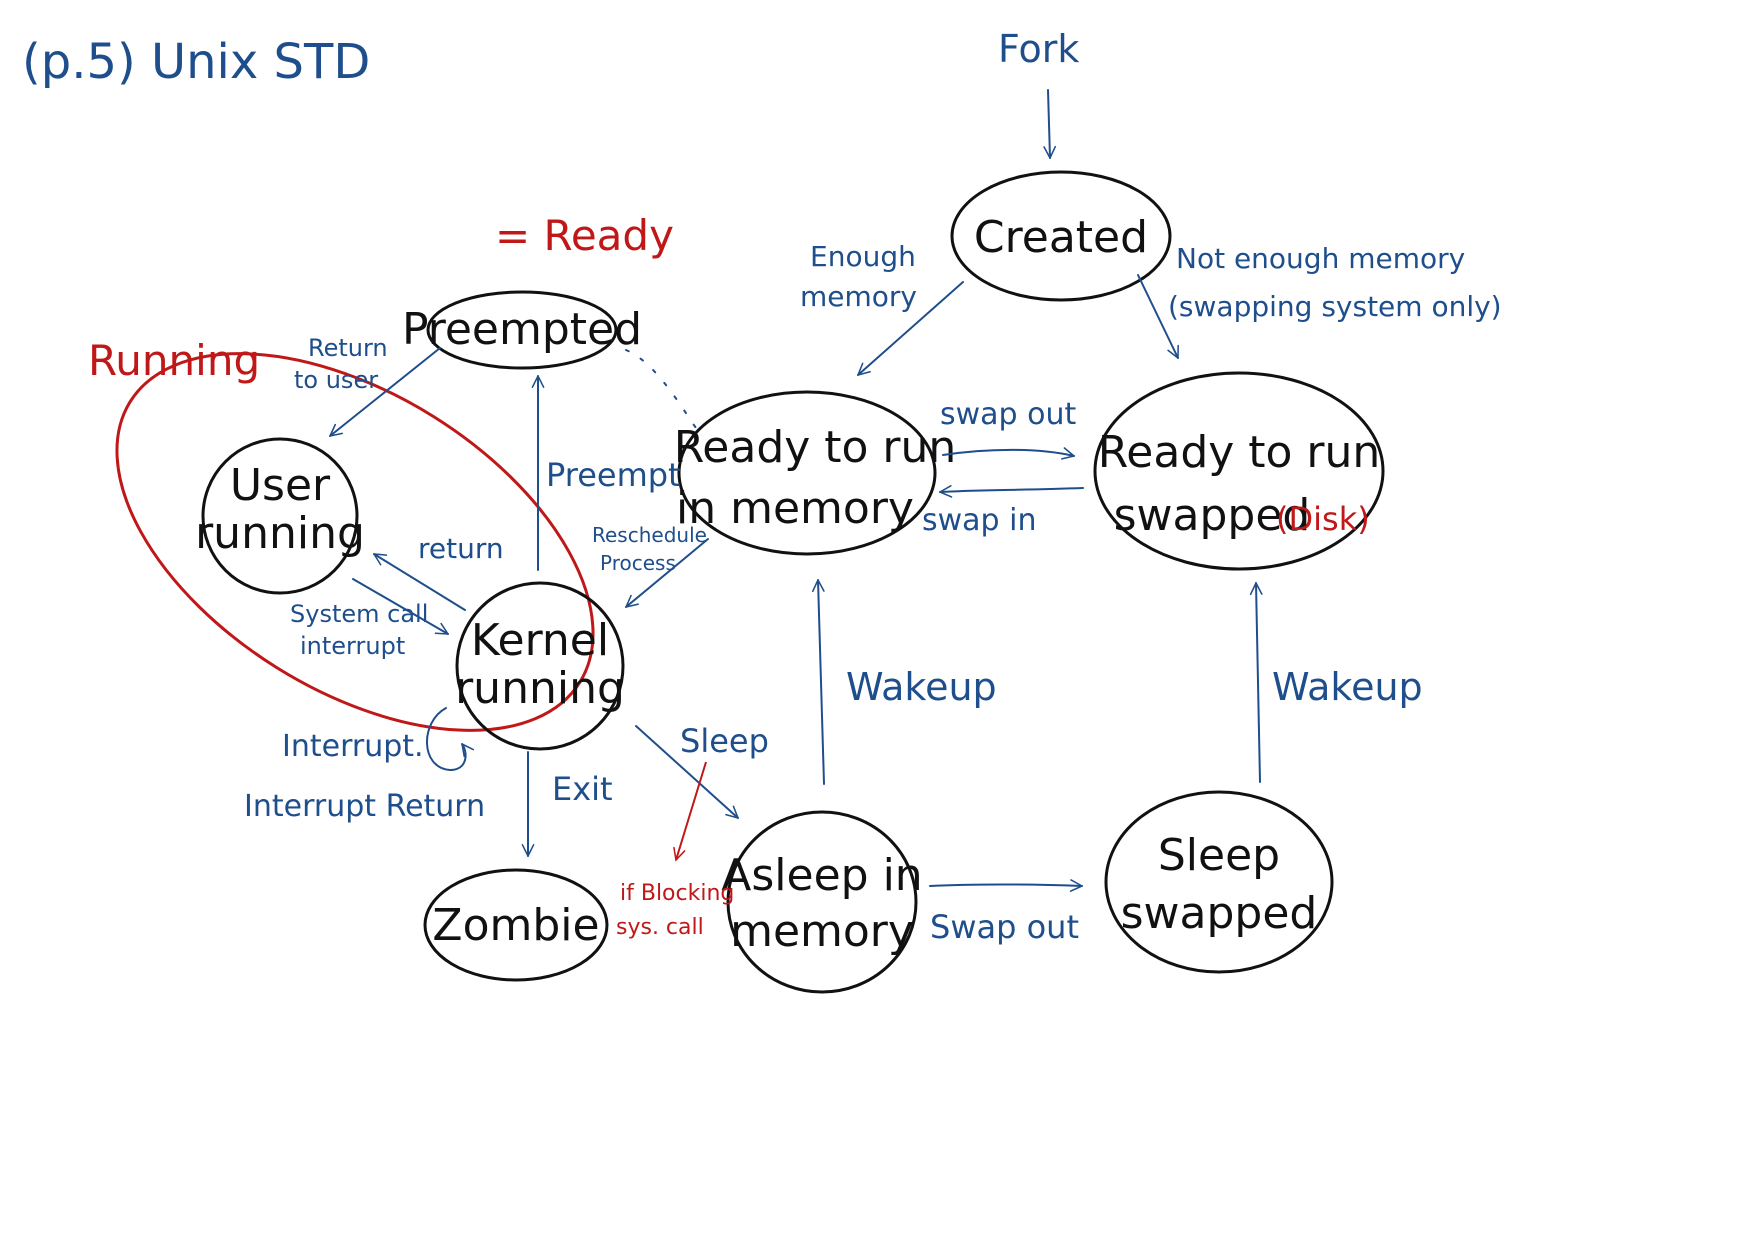 The width and height of the screenshot is (1754, 1241). Describe the element at coordinates (540, 688) in the screenshot. I see `node-kernel-running-line2: running` at that location.